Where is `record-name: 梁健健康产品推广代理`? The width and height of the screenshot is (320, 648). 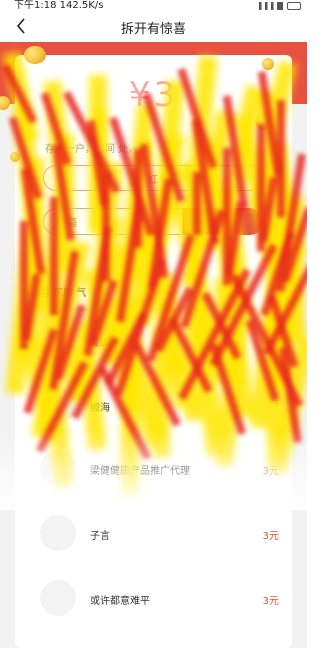
record-name: 梁健健康产品推广代理 is located at coordinates (140, 471).